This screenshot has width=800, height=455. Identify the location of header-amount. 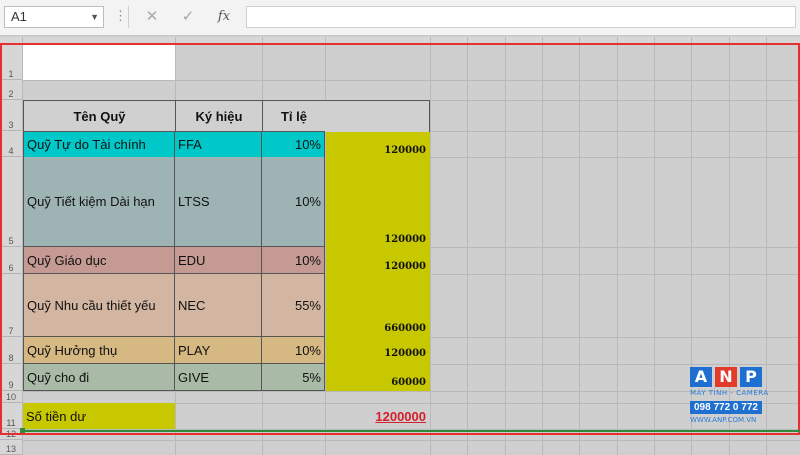
(377, 116).